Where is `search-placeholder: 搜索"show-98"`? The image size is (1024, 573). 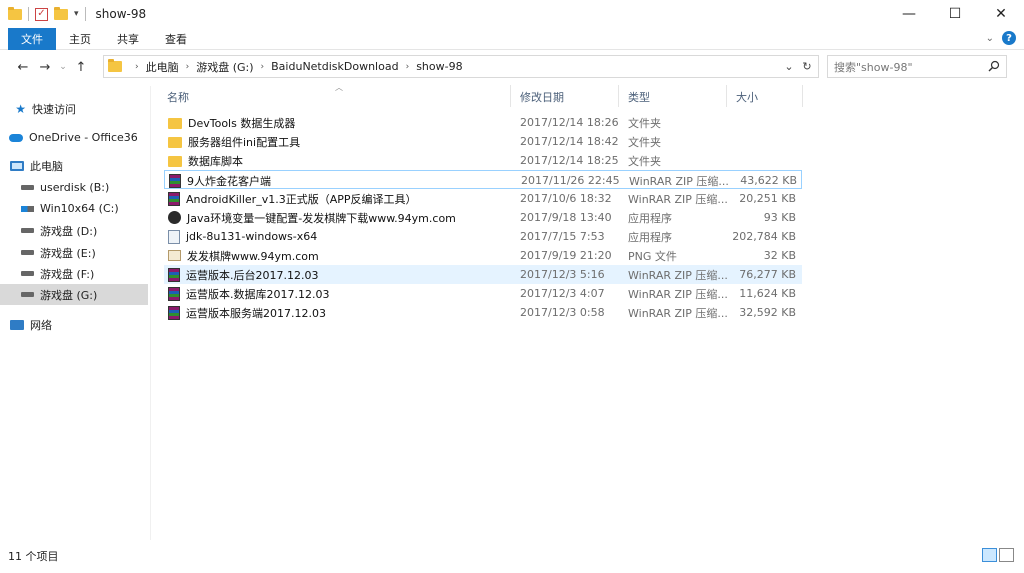 search-placeholder: 搜索"show-98" is located at coordinates (873, 67).